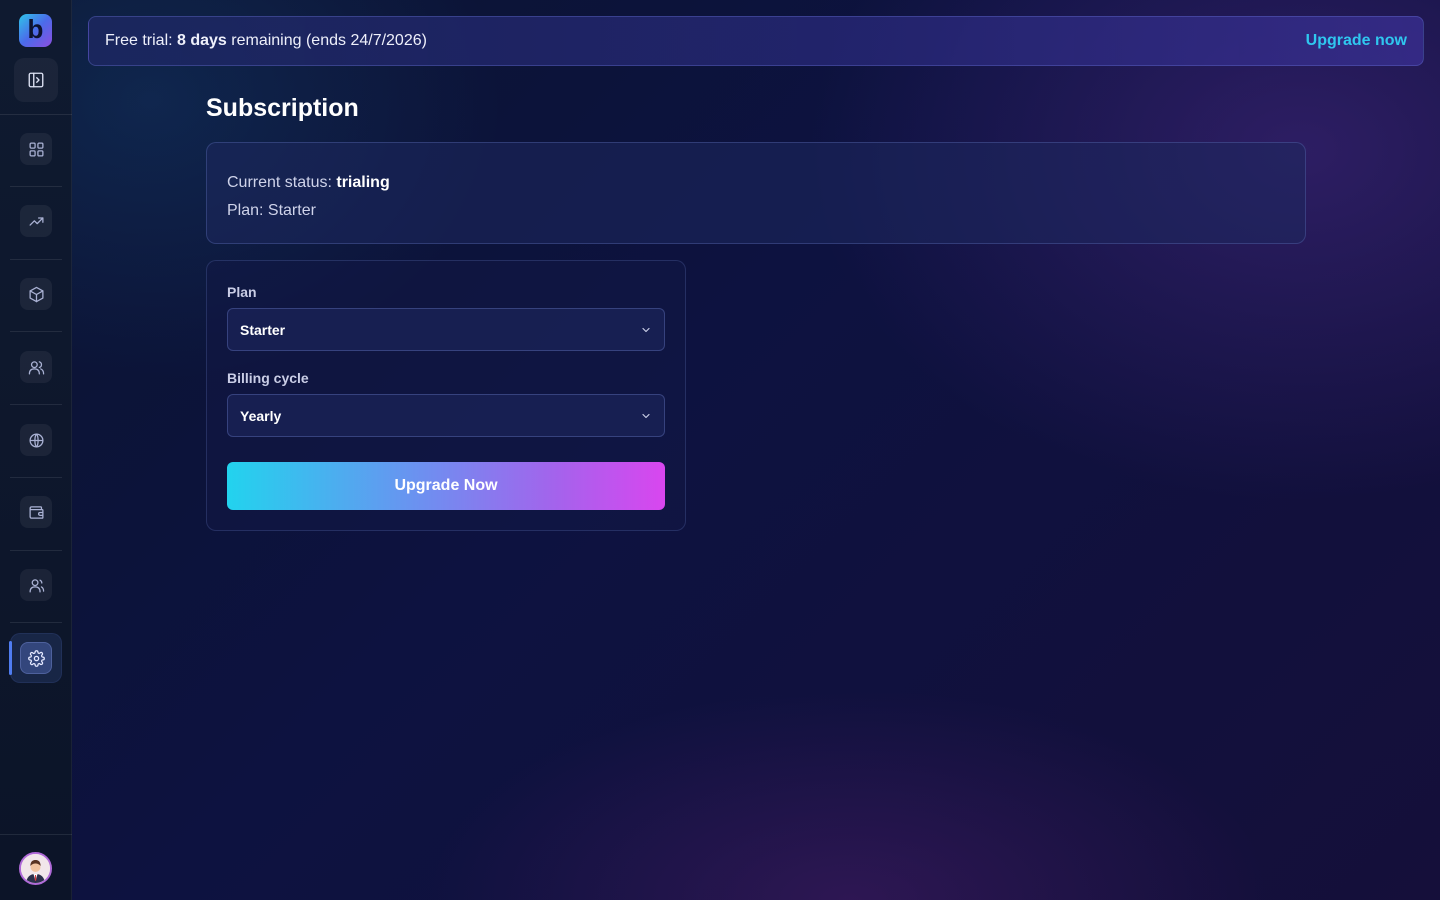 This screenshot has width=1440, height=900. I want to click on grid-icon, so click(36, 149).